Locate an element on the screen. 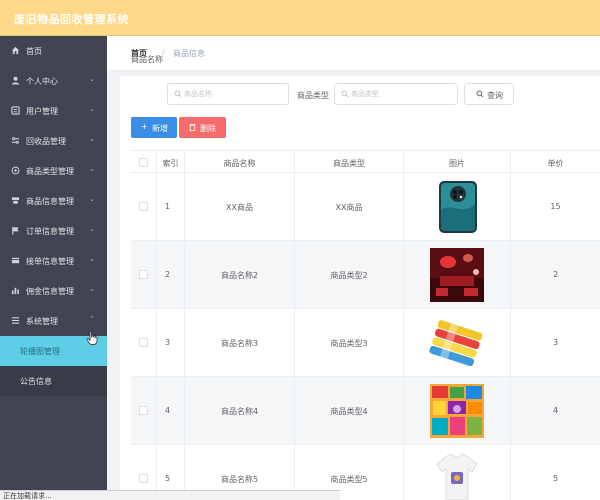 This screenshot has width=600, height=500. goods-type-field is located at coordinates (396, 94).